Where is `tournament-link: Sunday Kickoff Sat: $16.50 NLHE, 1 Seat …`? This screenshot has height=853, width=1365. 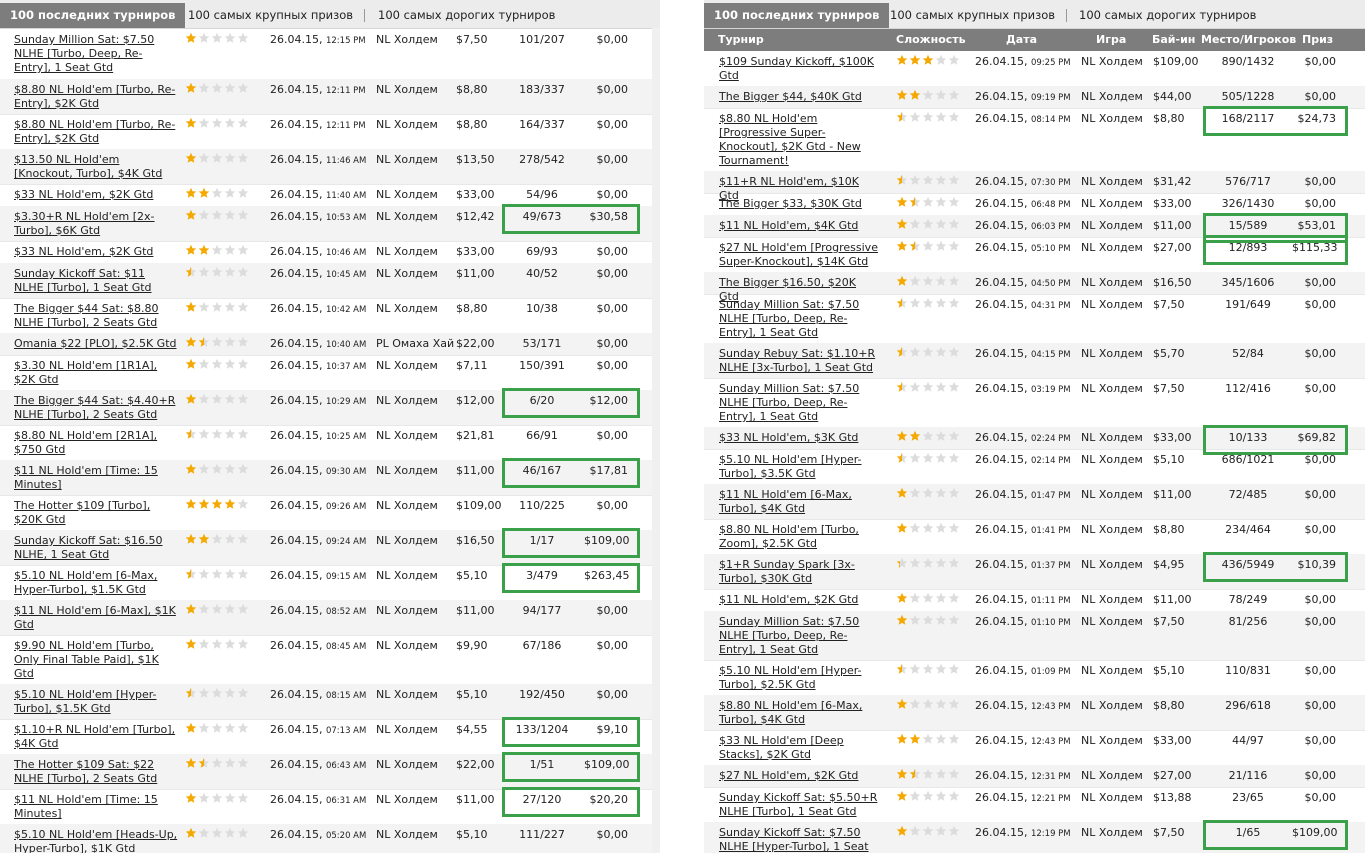 tournament-link: Sunday Kickoff Sat: $16.50 NLHE, 1 Seat … is located at coordinates (96, 548).